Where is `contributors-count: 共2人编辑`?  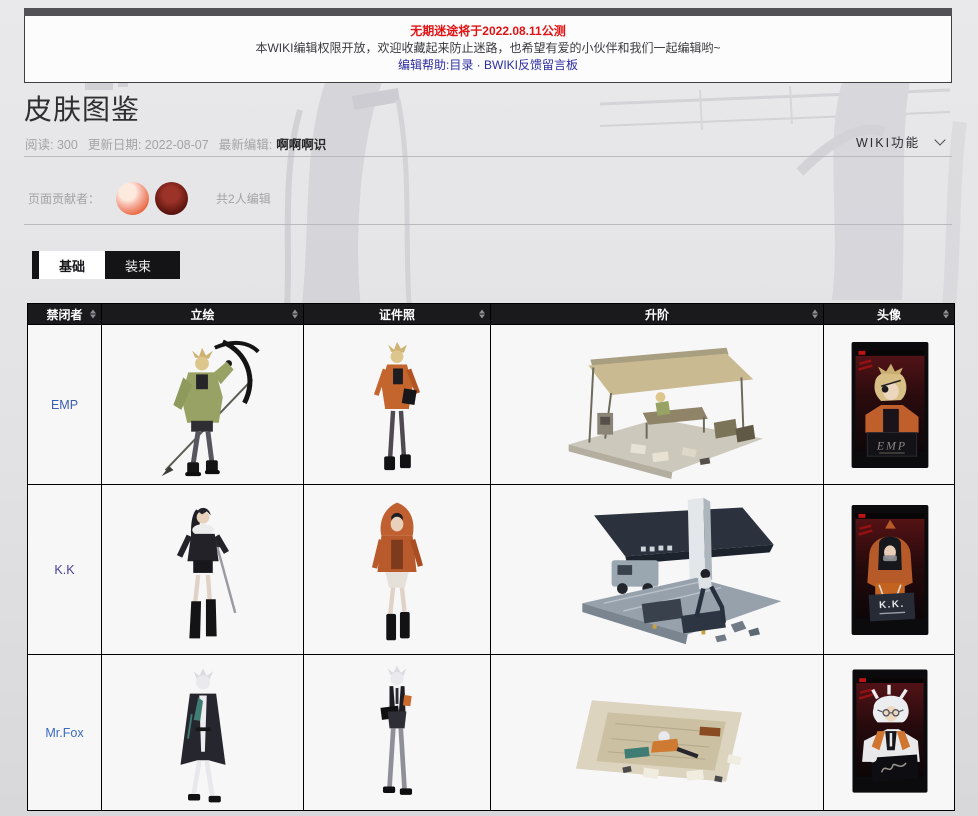
contributors-count: 共2人编辑 is located at coordinates (243, 198).